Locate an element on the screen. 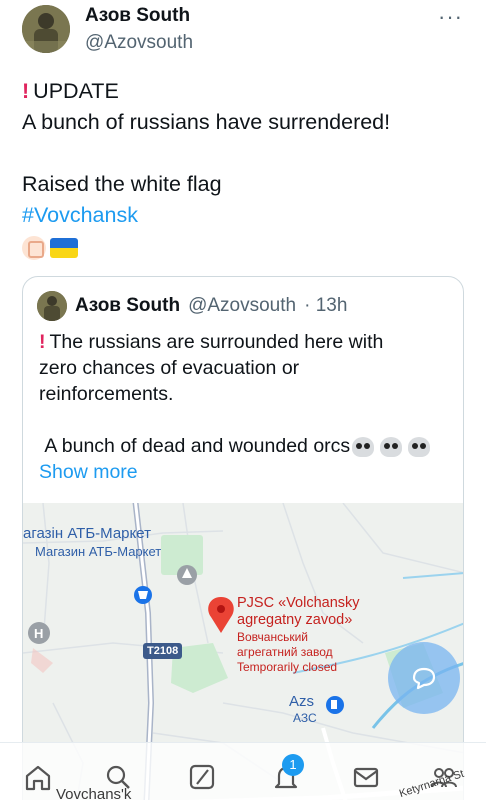 The height and width of the screenshot is (800, 486). home-icon is located at coordinates (38, 777).